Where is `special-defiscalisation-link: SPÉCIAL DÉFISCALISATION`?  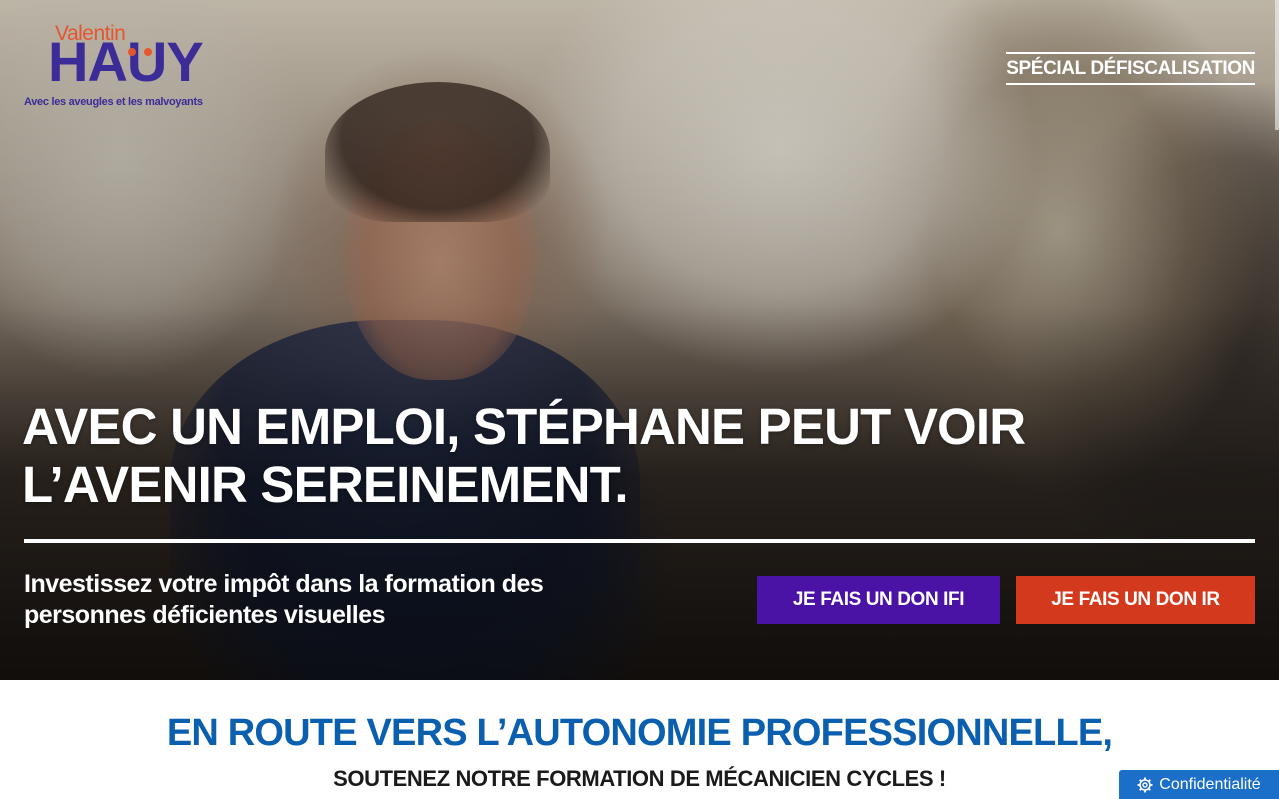 special-defiscalisation-link: SPÉCIAL DÉFISCALISATION is located at coordinates (1130, 68).